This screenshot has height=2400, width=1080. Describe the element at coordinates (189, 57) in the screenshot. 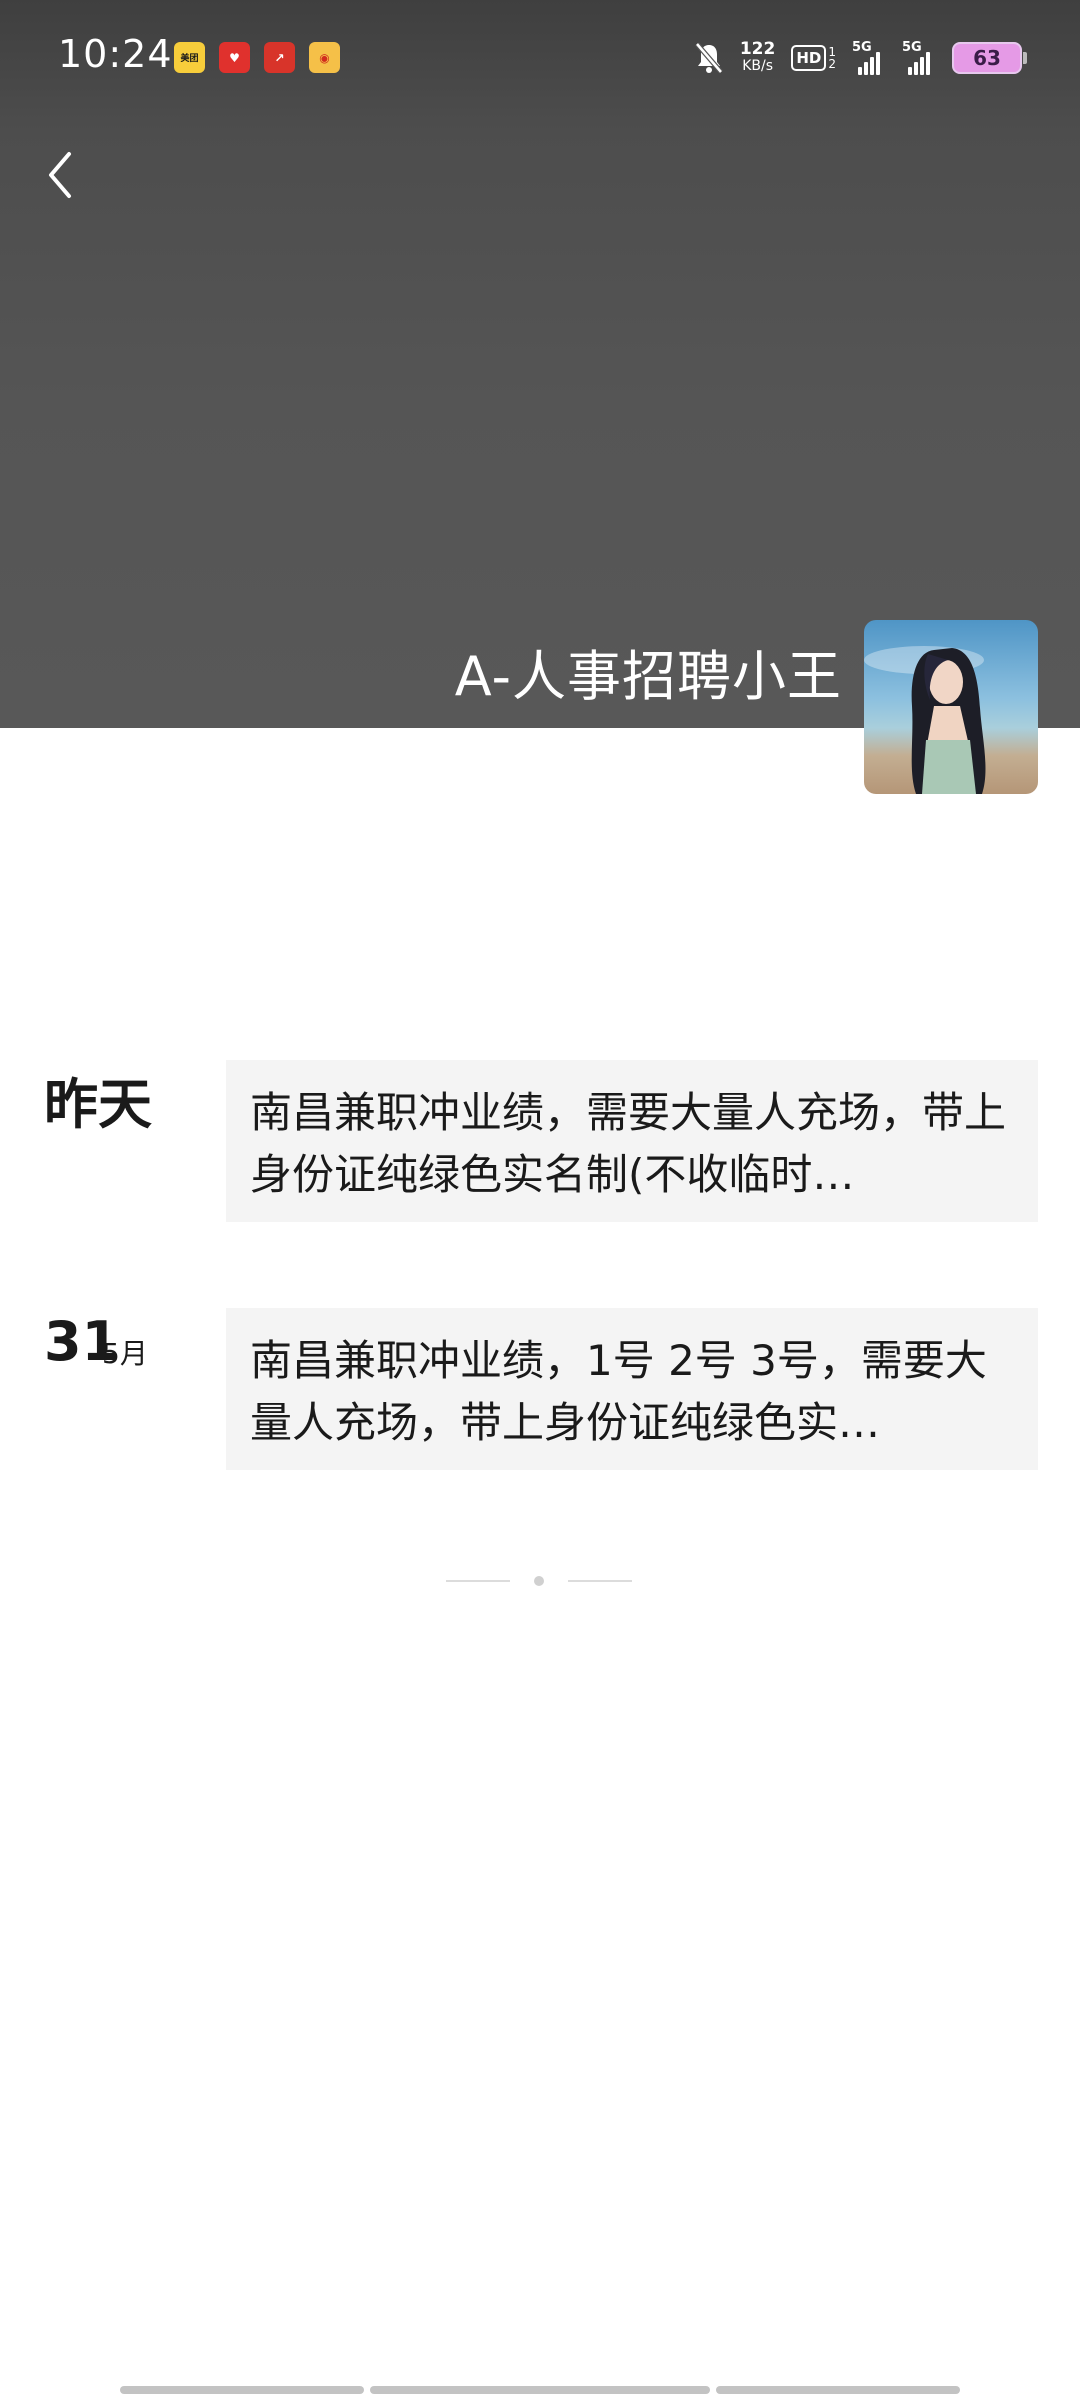

I see `meituan-icon: 美团` at that location.